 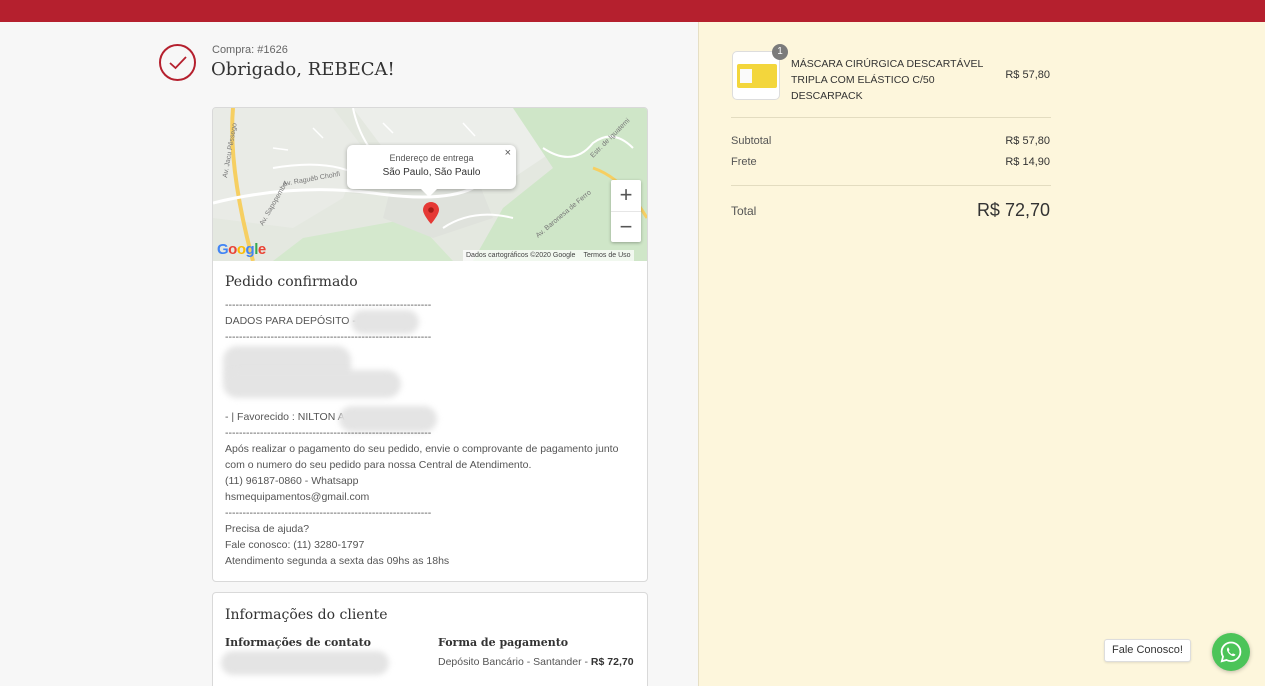 I want to click on quantity-badge: 1, so click(x=780, y=52).